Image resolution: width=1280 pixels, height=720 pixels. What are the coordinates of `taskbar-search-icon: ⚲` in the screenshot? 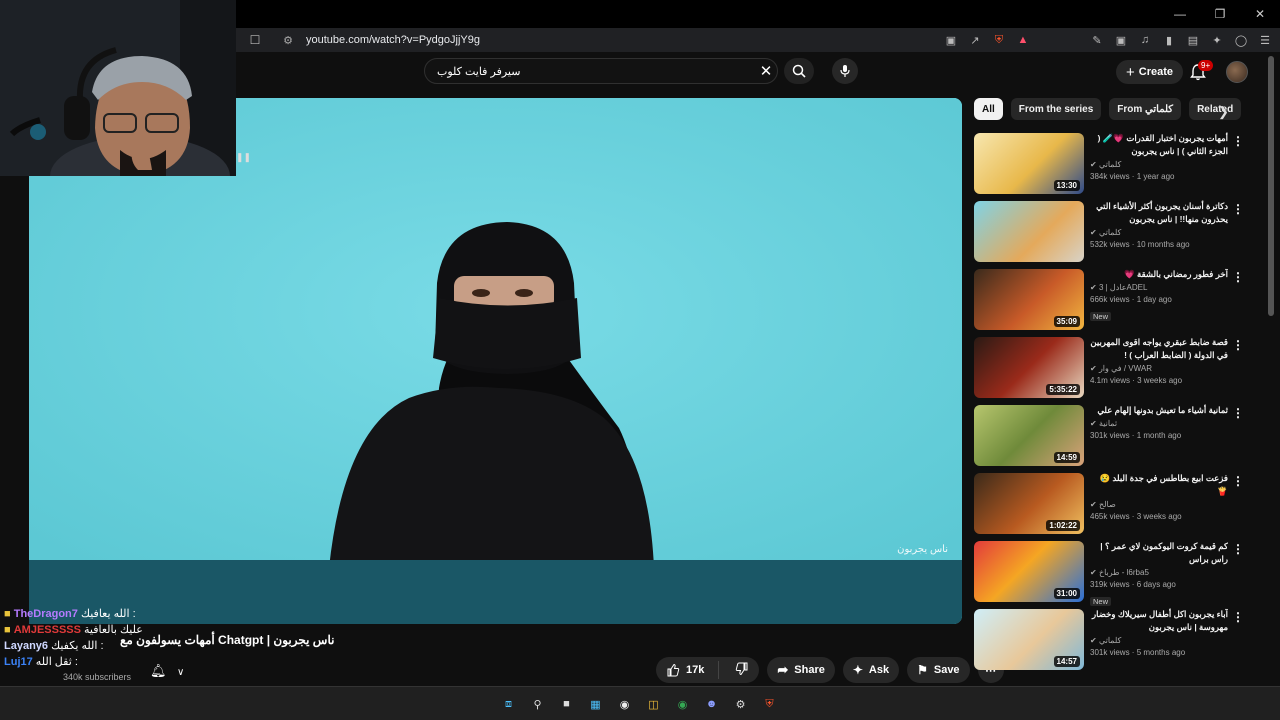 It's located at (537, 704).